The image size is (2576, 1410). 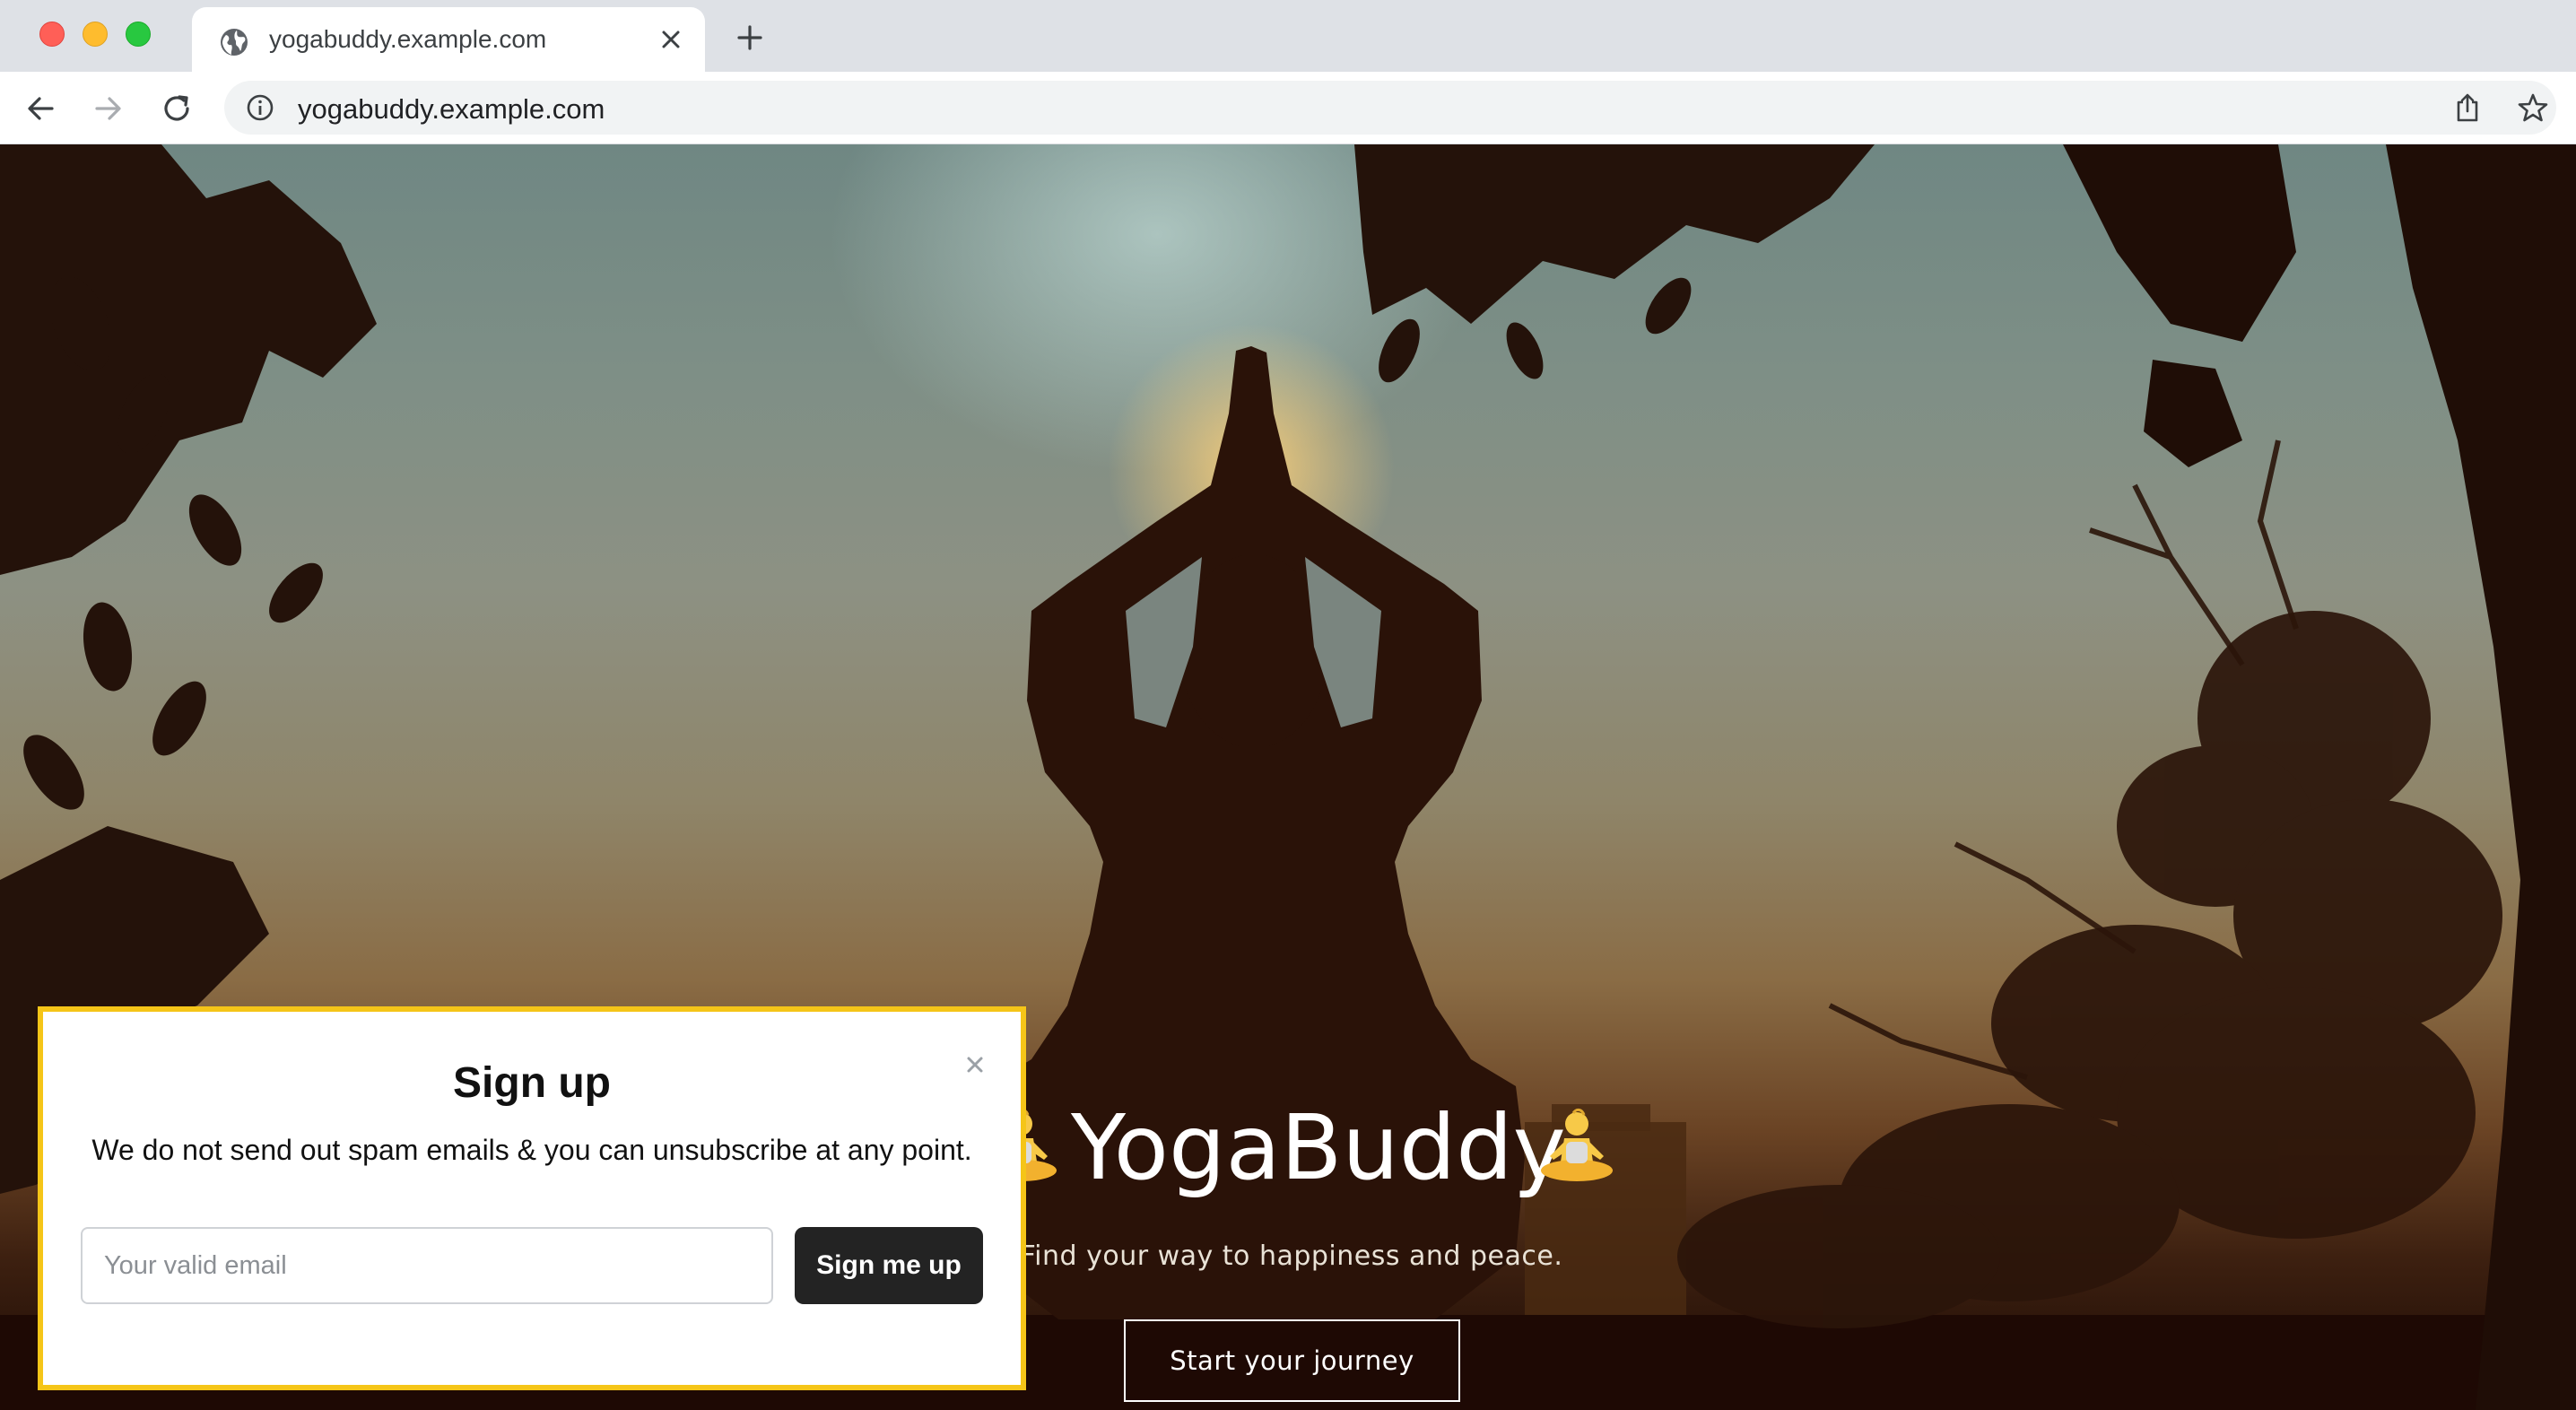 I want to click on meditation-emoji-icon, so click(x=1577, y=1145).